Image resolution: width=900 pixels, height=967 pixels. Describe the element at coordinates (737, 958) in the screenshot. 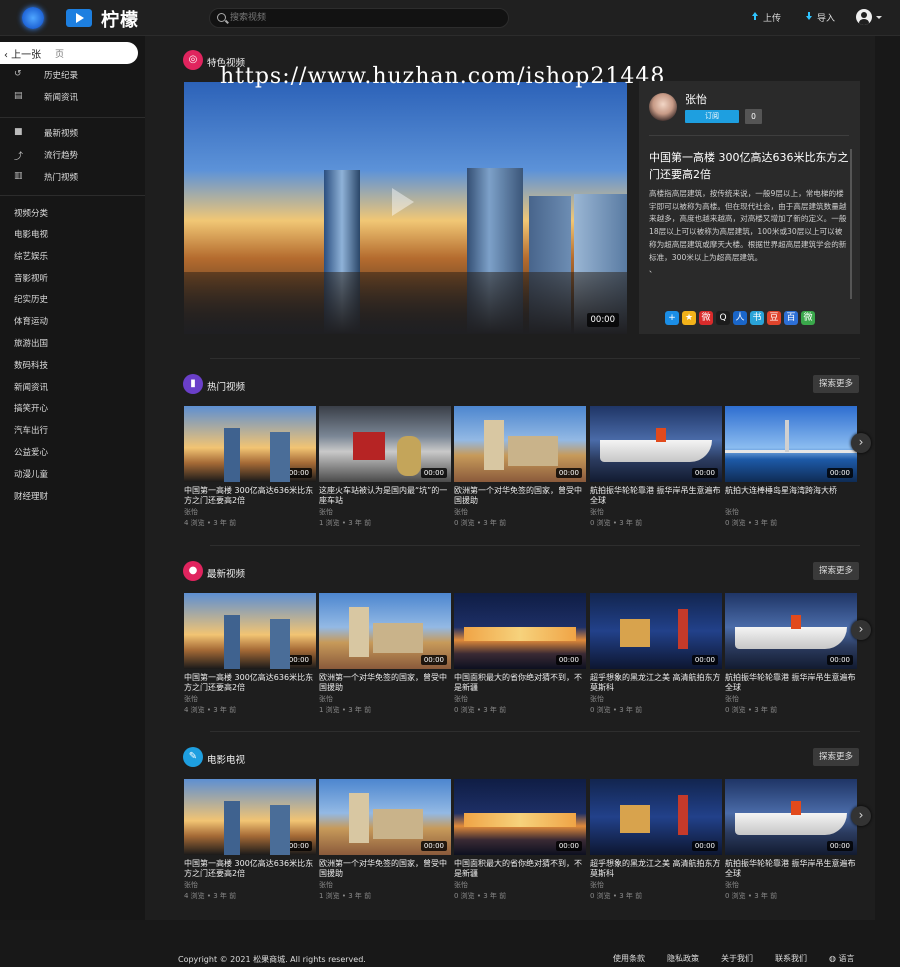

I see `footer-link-about: 关于我们` at that location.